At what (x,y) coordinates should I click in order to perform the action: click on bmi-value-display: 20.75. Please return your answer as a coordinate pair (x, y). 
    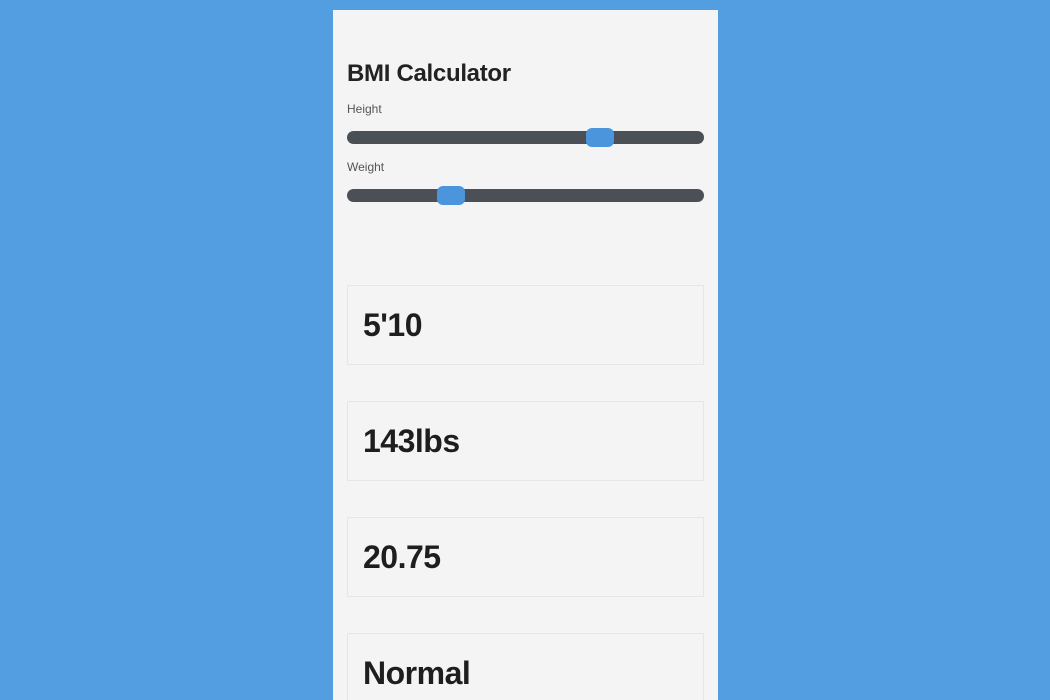
    Looking at the image, I should click on (525, 557).